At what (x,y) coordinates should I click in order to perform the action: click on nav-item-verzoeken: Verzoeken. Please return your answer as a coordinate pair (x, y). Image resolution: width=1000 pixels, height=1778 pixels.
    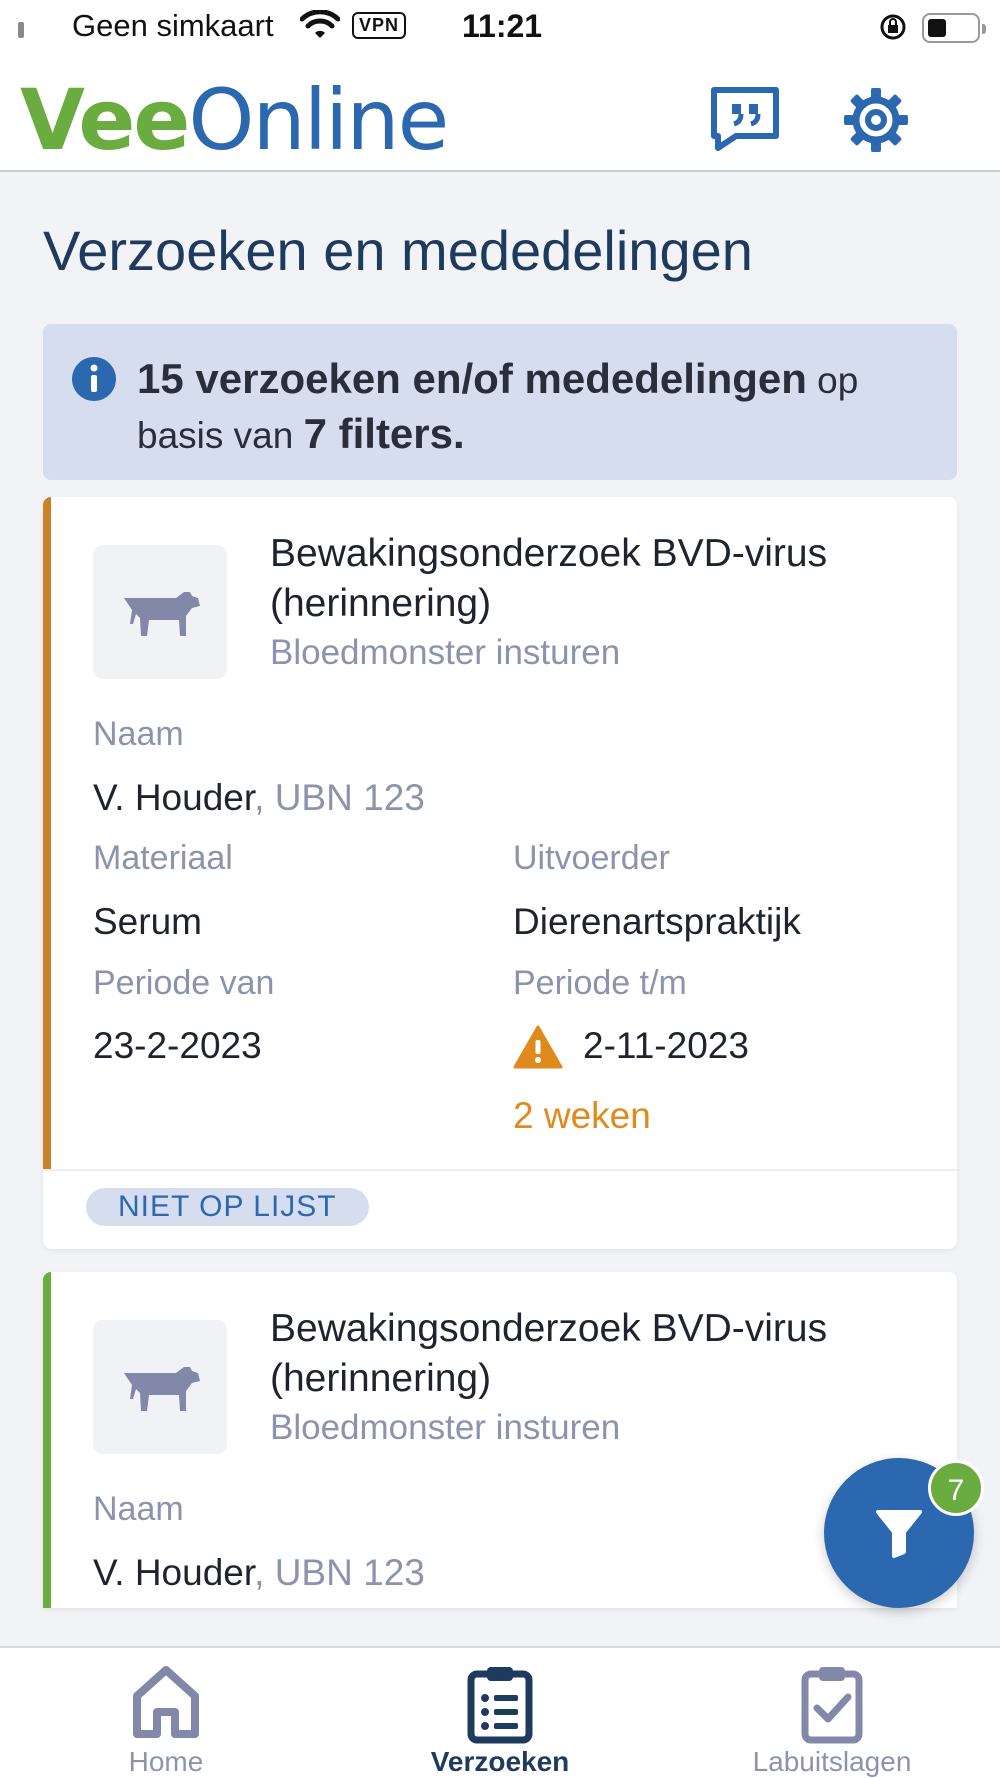
    Looking at the image, I should click on (500, 1713).